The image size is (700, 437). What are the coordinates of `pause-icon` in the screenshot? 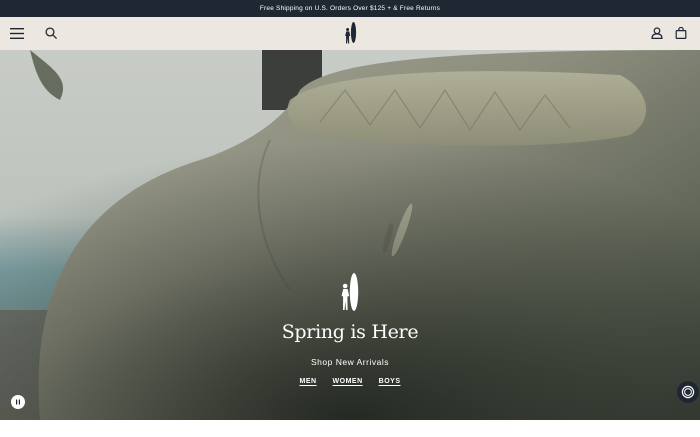 It's located at (18, 402).